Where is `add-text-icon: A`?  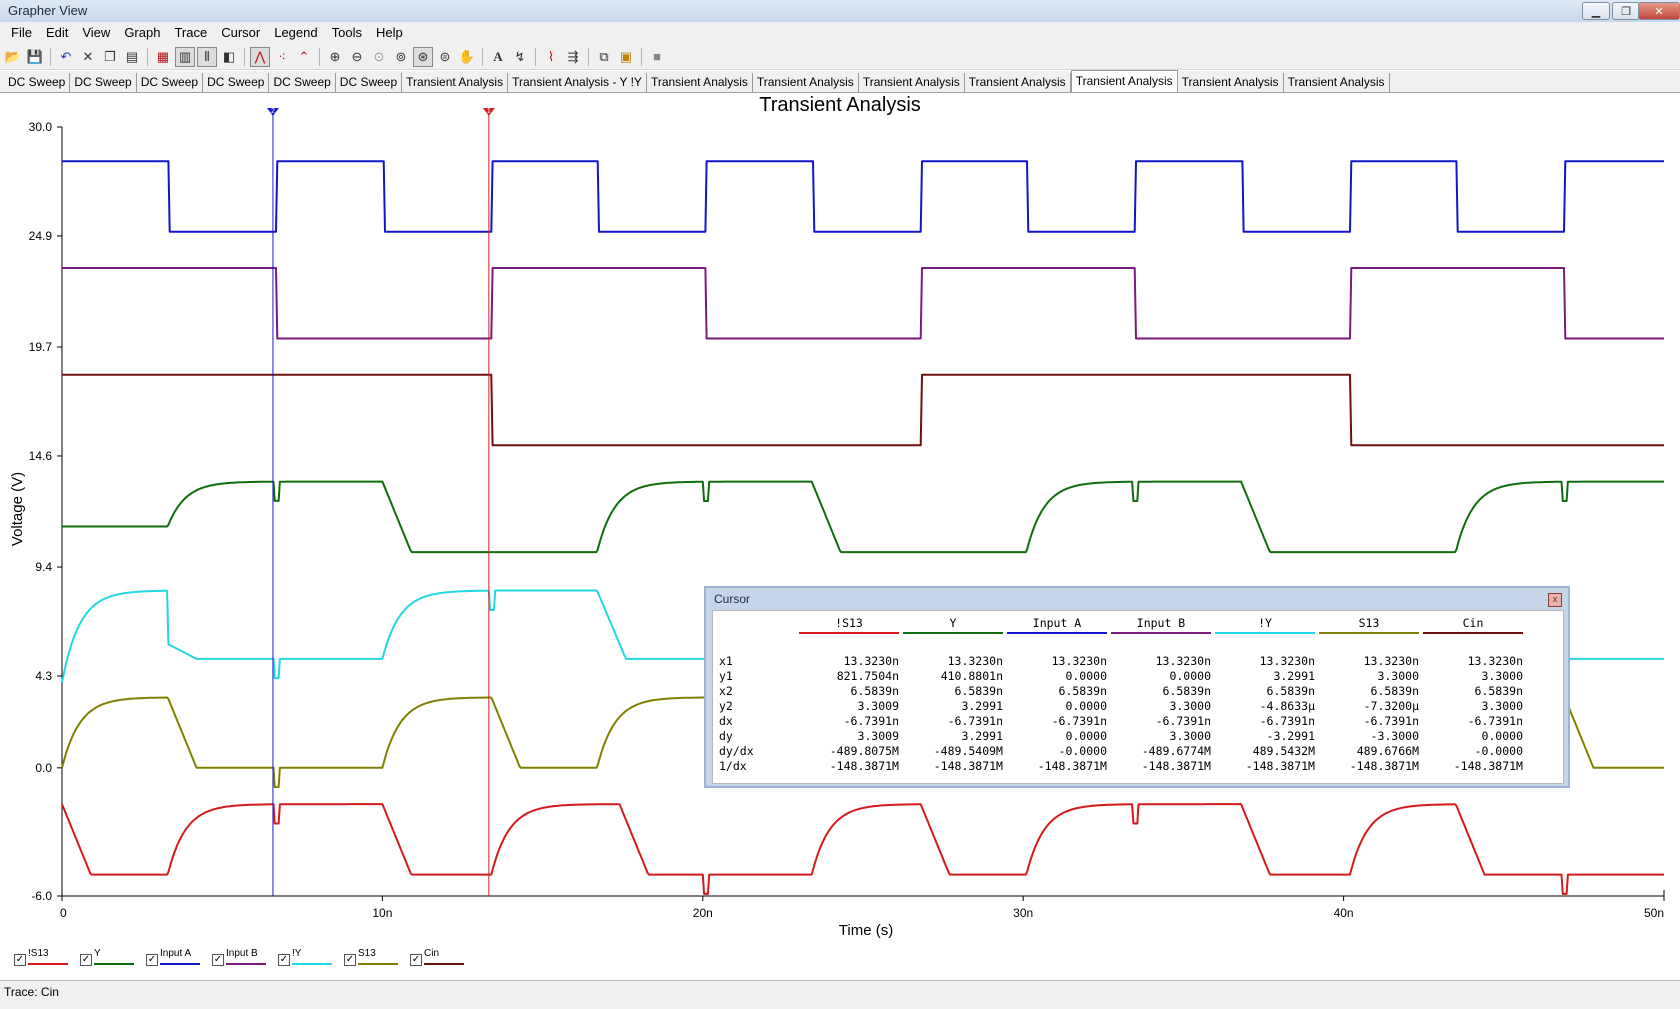 add-text-icon: A is located at coordinates (498, 57).